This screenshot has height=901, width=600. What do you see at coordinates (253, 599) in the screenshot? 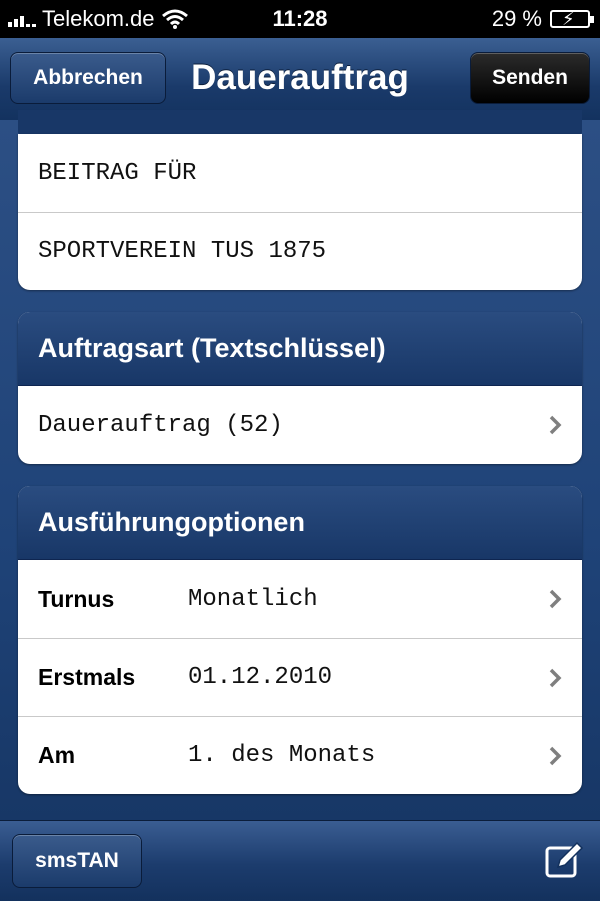
I see `option-value-turnus: Monatlich` at bounding box center [253, 599].